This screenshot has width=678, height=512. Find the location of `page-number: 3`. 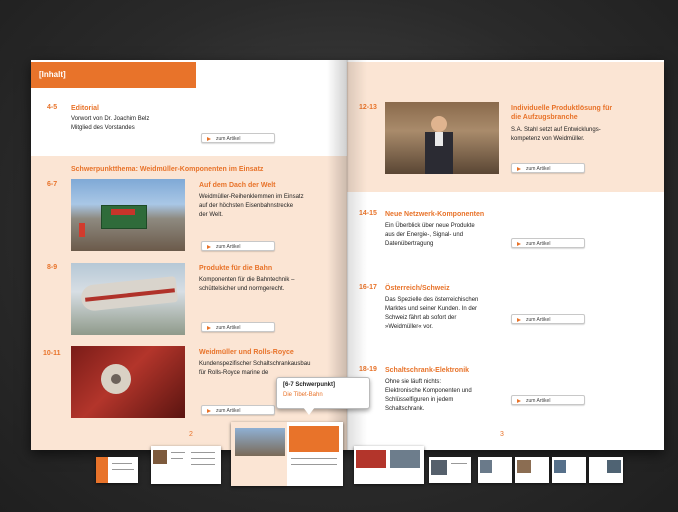

page-number: 3 is located at coordinates (502, 434).